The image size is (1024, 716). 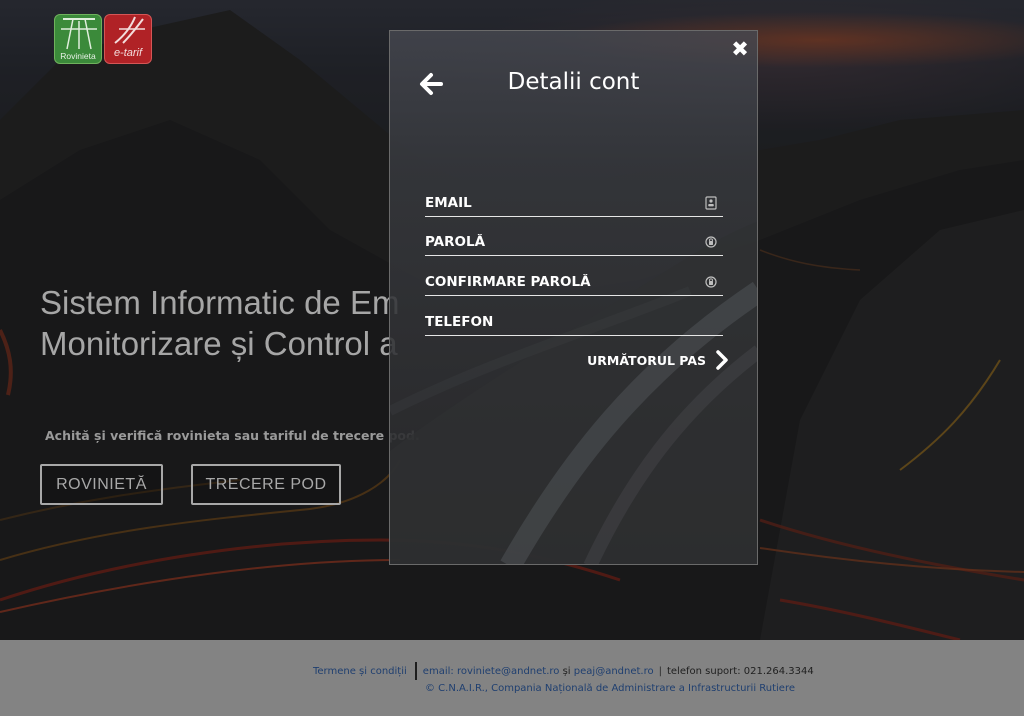 I want to click on footer-divider, so click(x=415, y=671).